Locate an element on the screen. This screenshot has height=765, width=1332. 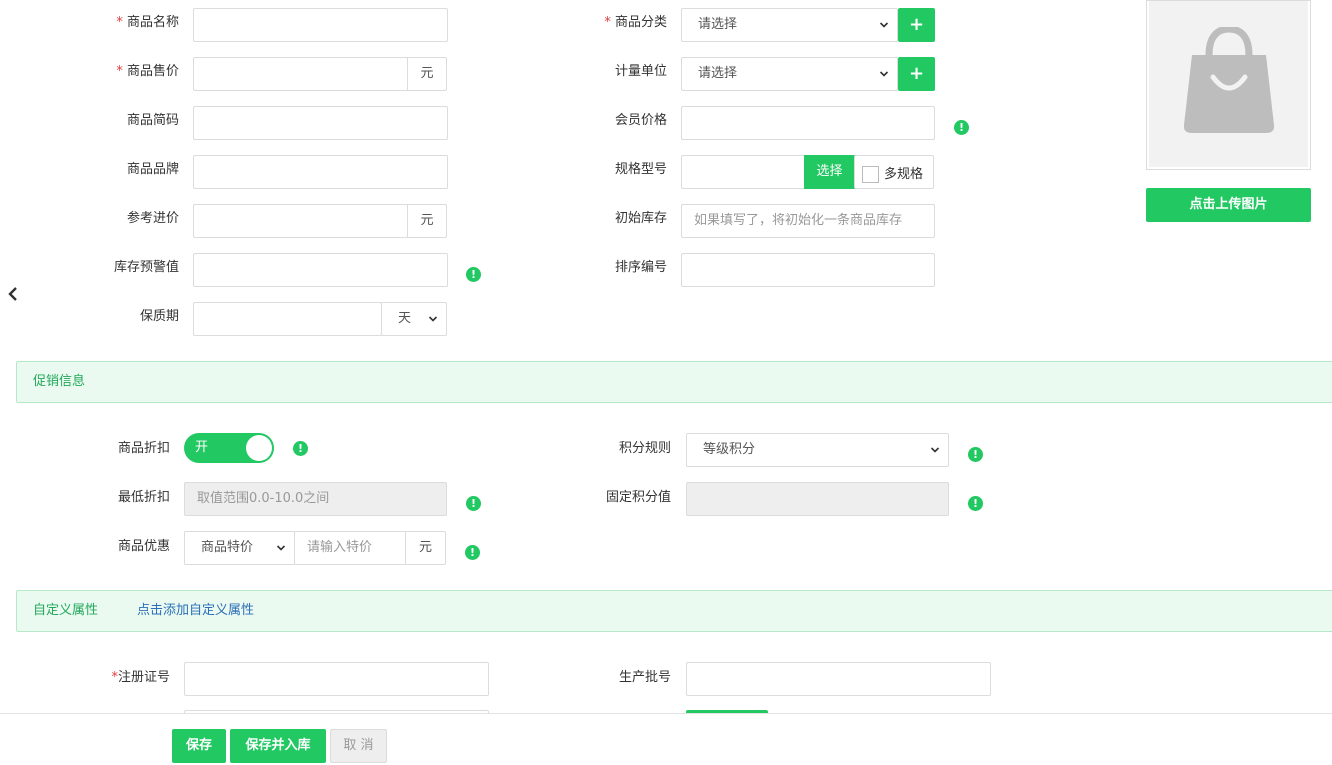
ref-cost-unit: 元 is located at coordinates (426, 221).